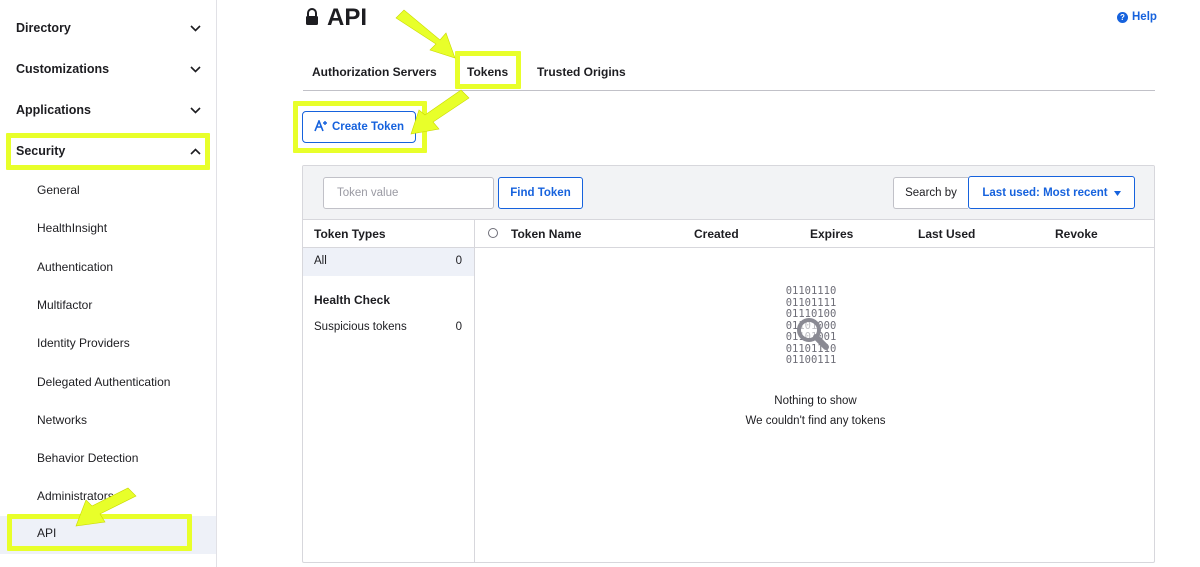  What do you see at coordinates (72, 228) in the screenshot?
I see `sidebar-item-healthinsight: HealthInsight` at bounding box center [72, 228].